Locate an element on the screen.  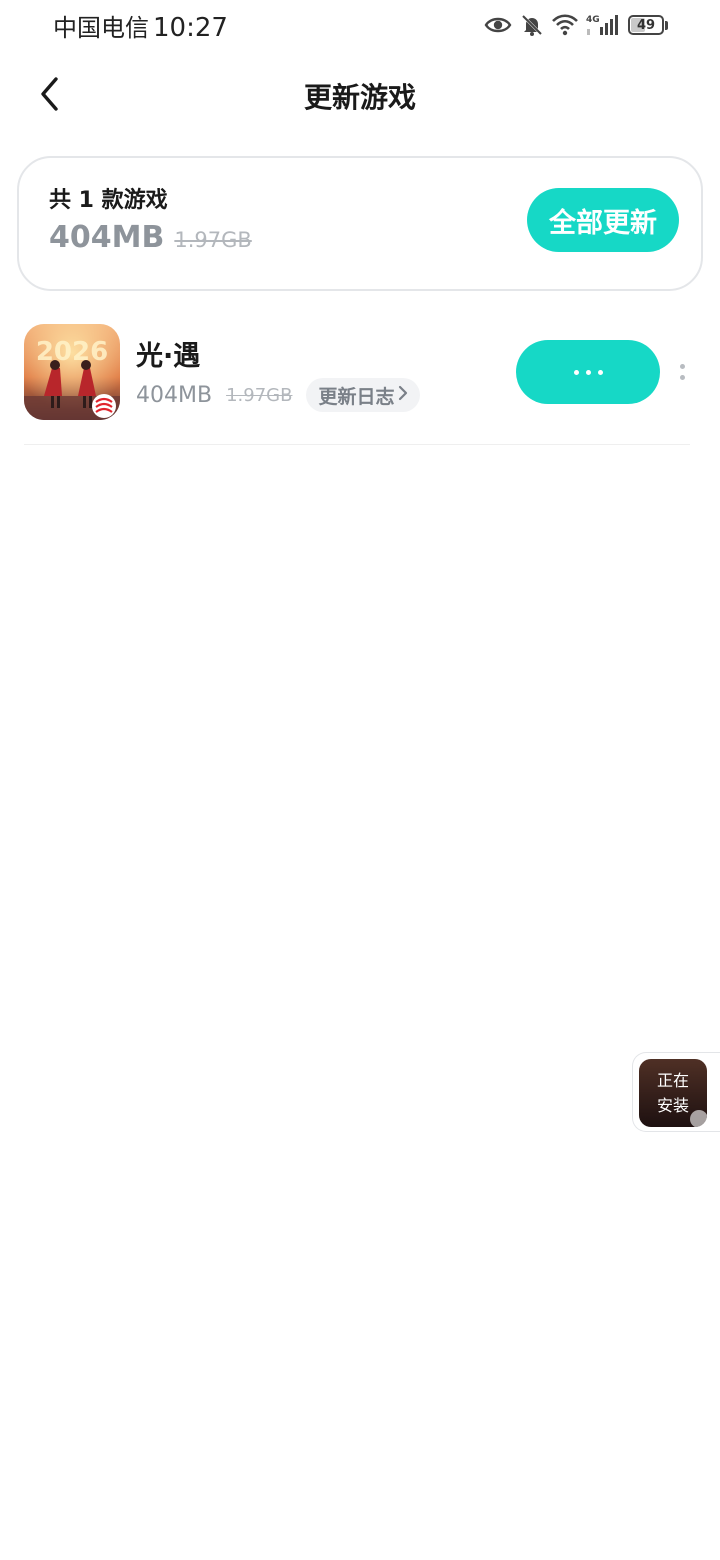
summary-card: 共 1 款游戏 404MB 1.97GB 全部更新 is located at coordinates (360, 223).